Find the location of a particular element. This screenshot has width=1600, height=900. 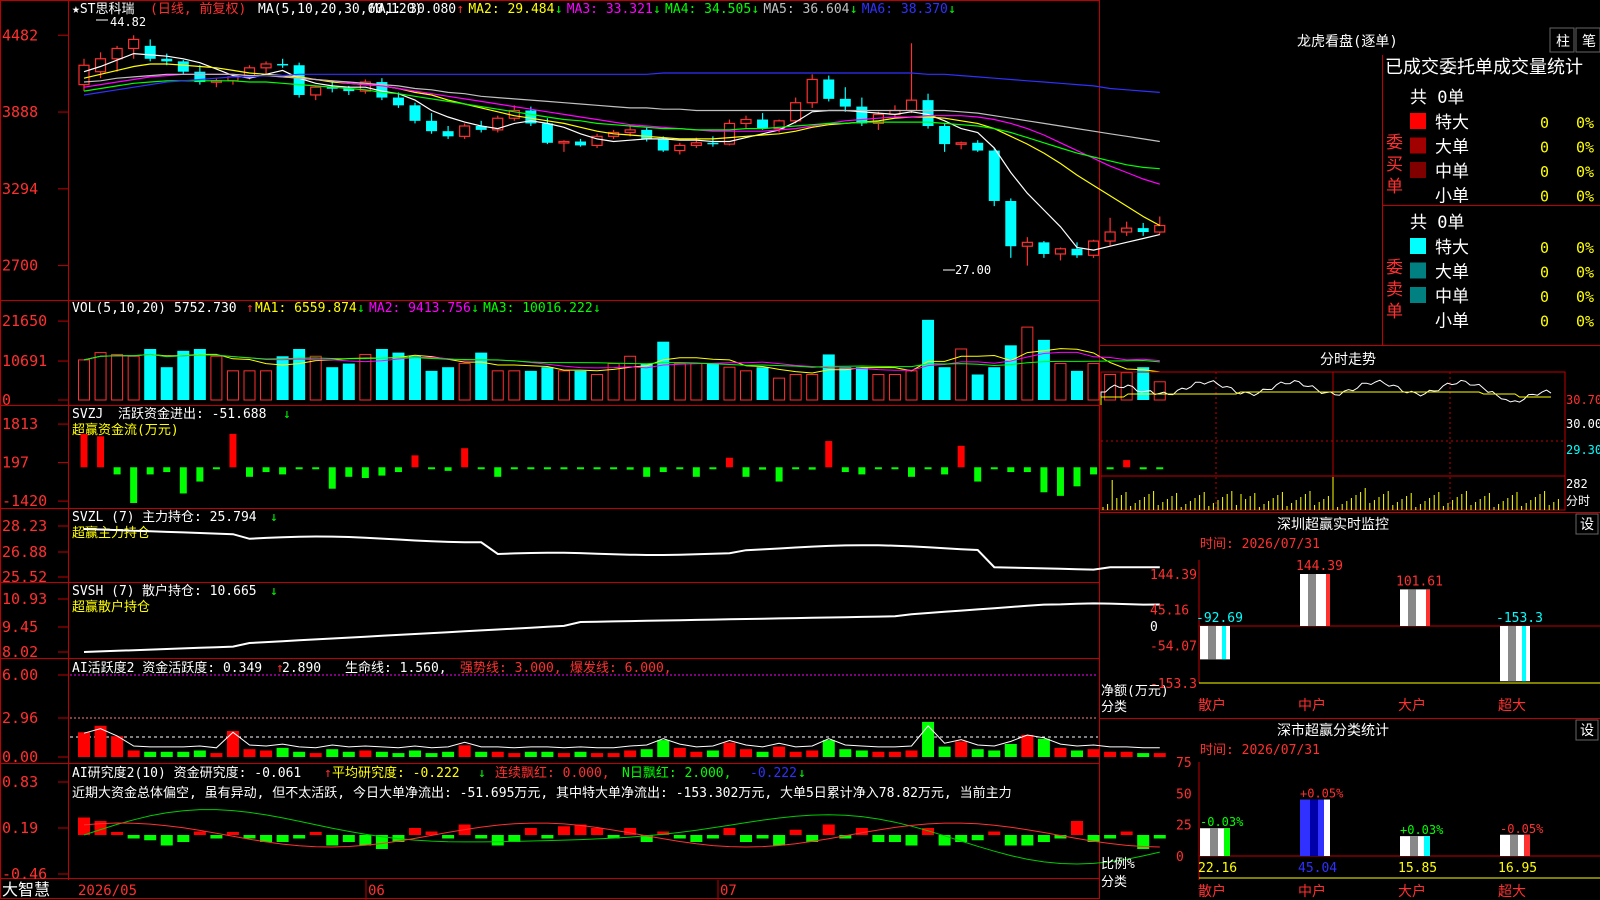

svzl-text: 主力持仓: 25.794 is located at coordinates (199, 517).